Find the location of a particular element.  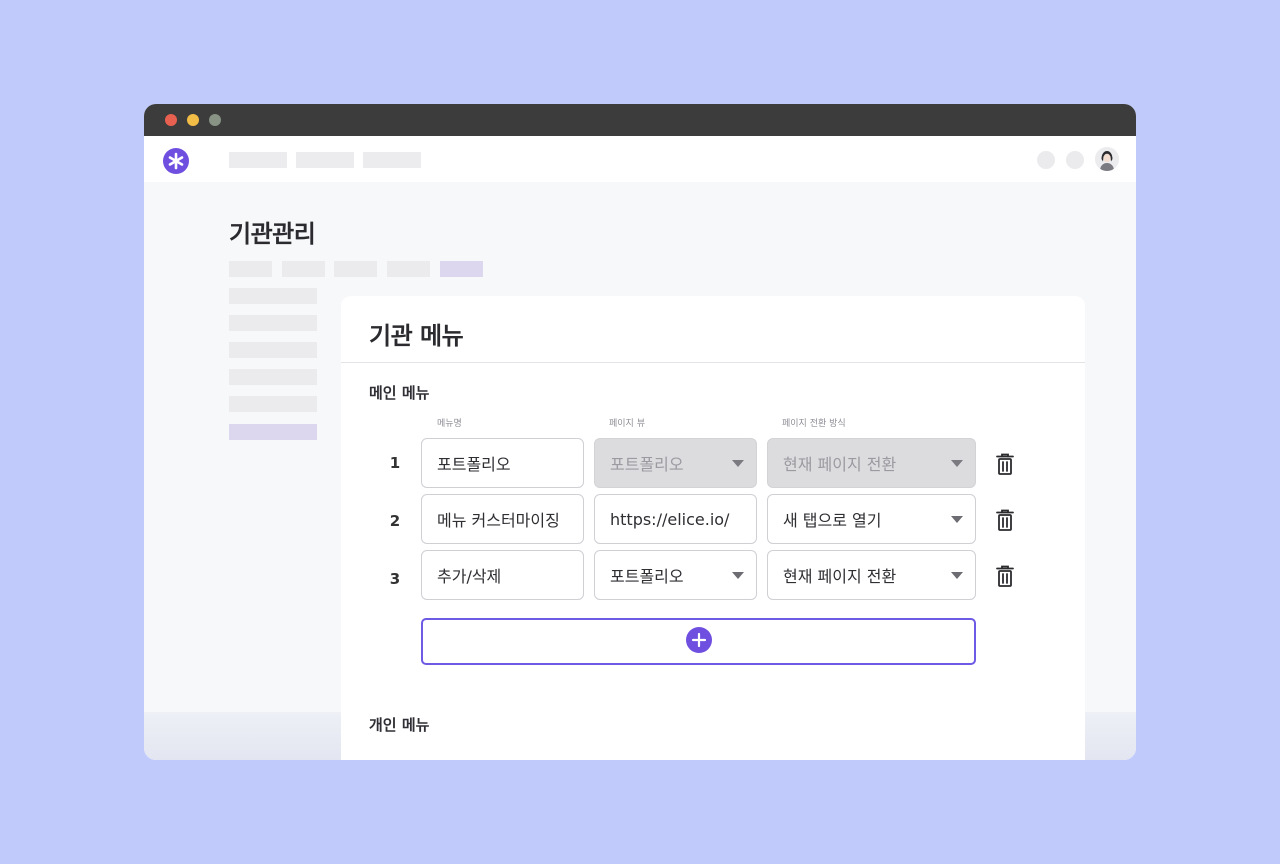

transition-value: 새 탭으로 열기 is located at coordinates (832, 520).